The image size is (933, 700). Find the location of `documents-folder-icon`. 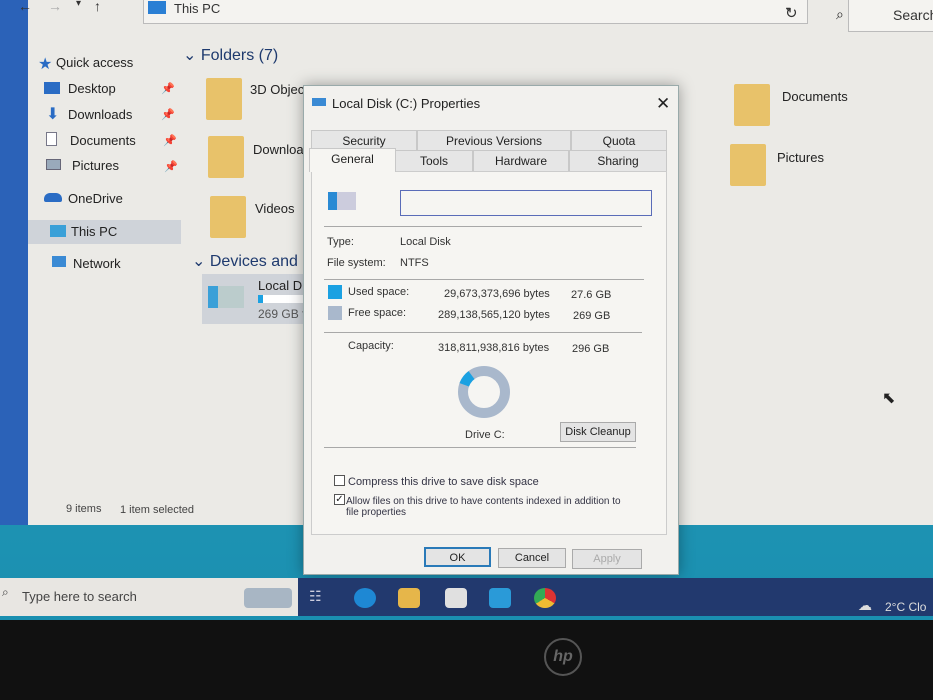

documents-folder-icon is located at coordinates (752, 105).